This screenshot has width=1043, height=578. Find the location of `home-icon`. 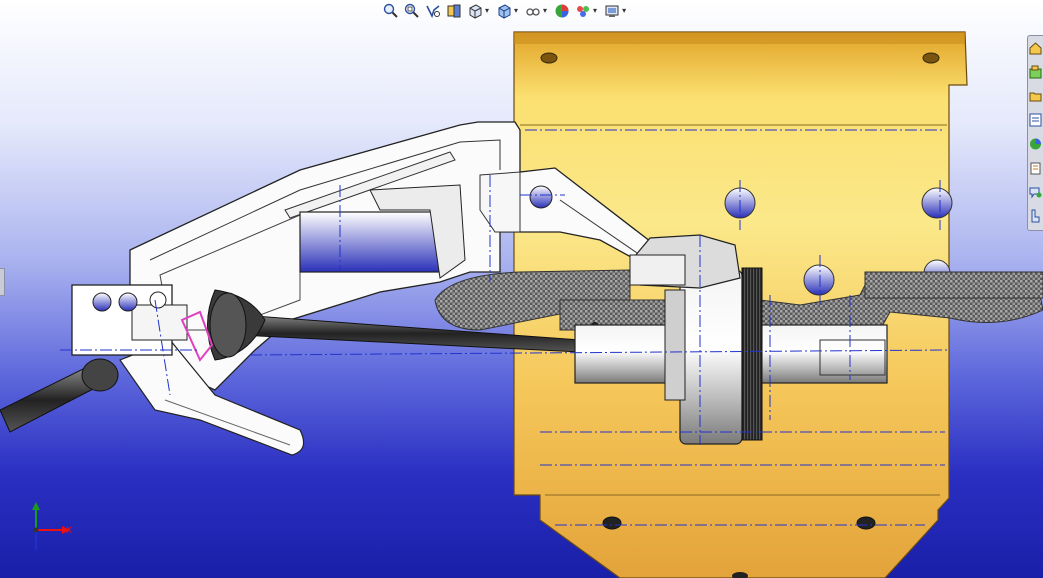

home-icon is located at coordinates (1035, 48).